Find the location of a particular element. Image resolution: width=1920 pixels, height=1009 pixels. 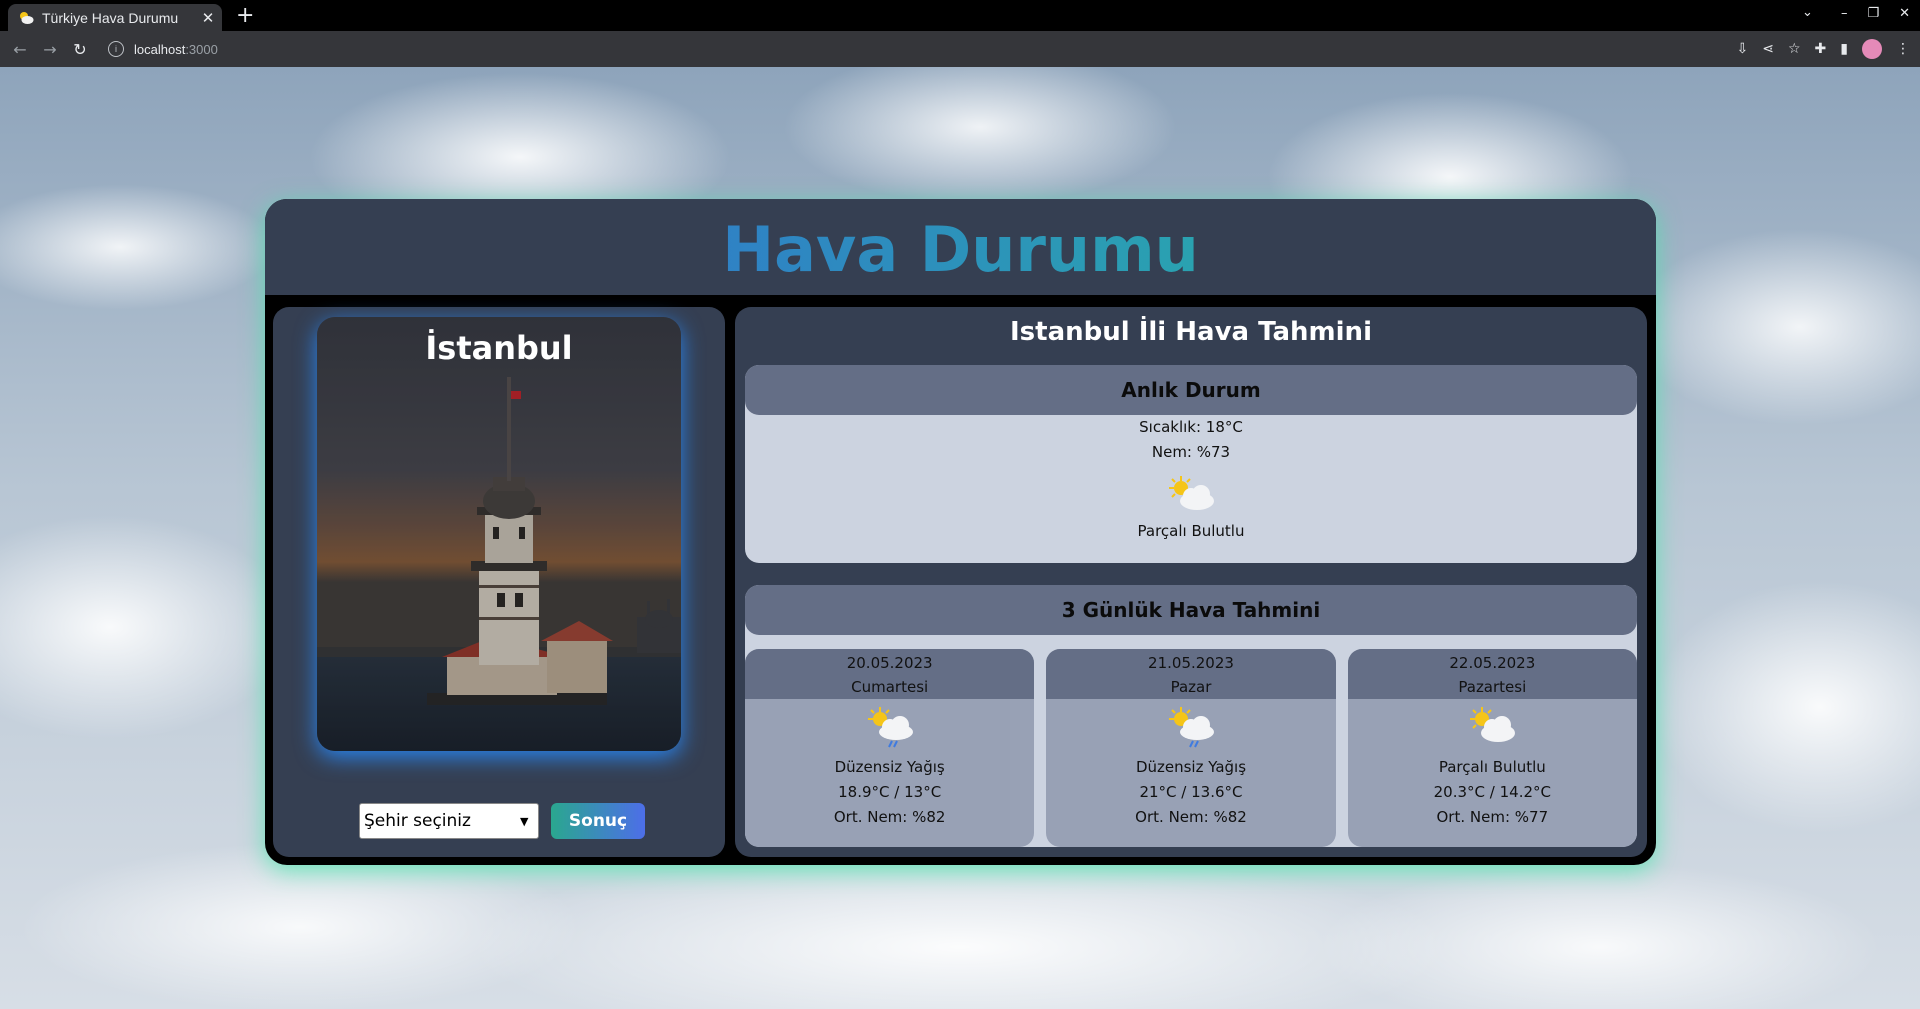

new-tab-icon: + is located at coordinates (245, 15).